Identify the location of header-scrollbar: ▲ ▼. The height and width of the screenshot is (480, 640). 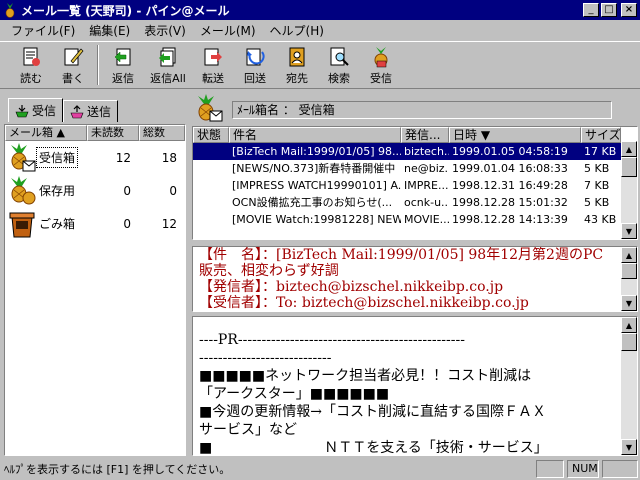
(629, 279).